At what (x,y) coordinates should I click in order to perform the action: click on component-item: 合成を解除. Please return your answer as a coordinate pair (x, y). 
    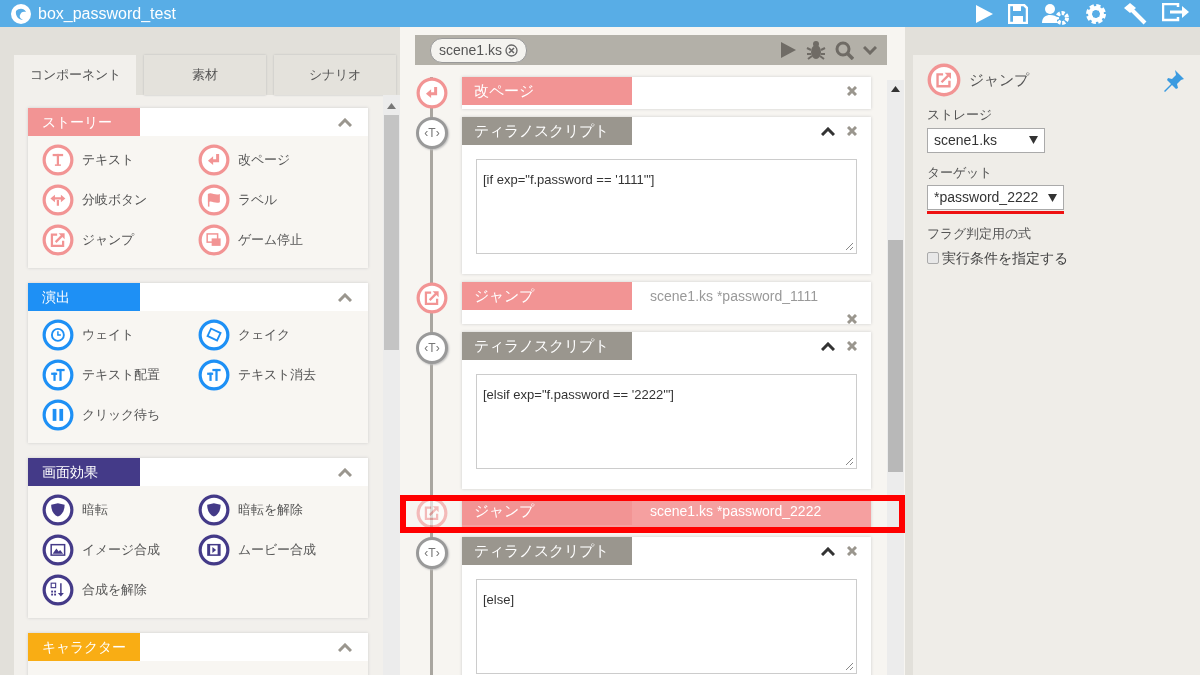
    Looking at the image, I should click on (120, 590).